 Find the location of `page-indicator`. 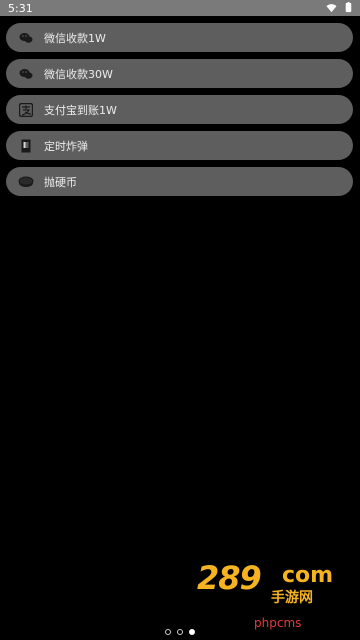

page-indicator is located at coordinates (180, 632).